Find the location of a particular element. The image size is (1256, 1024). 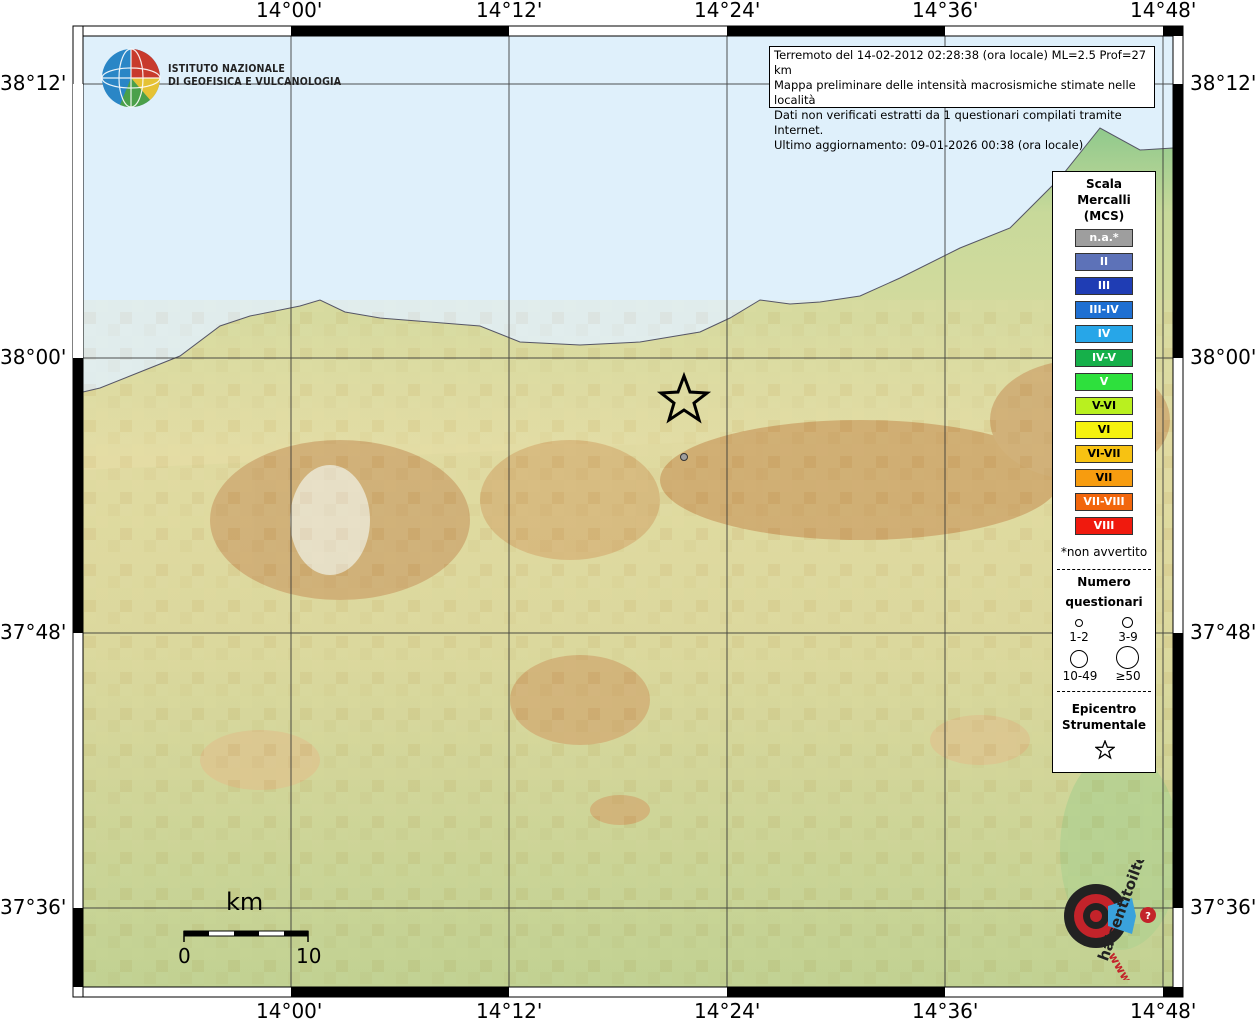

count-circle-2-icon is located at coordinates (1127, 622).